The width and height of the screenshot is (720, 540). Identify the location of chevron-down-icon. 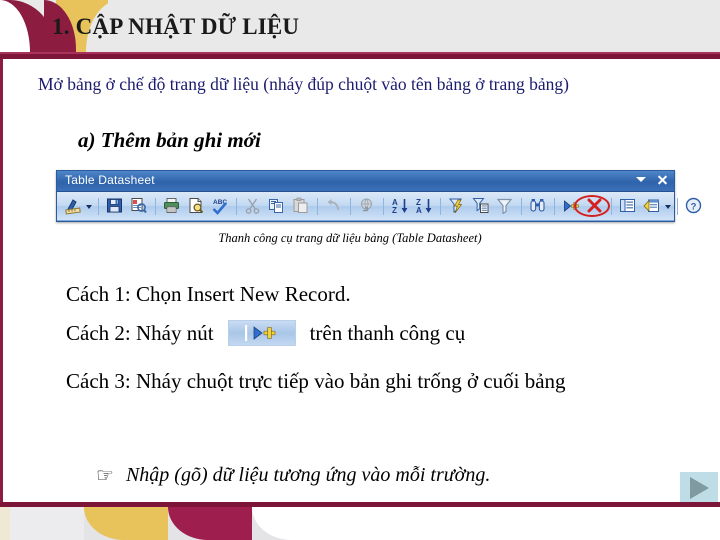
(641, 179).